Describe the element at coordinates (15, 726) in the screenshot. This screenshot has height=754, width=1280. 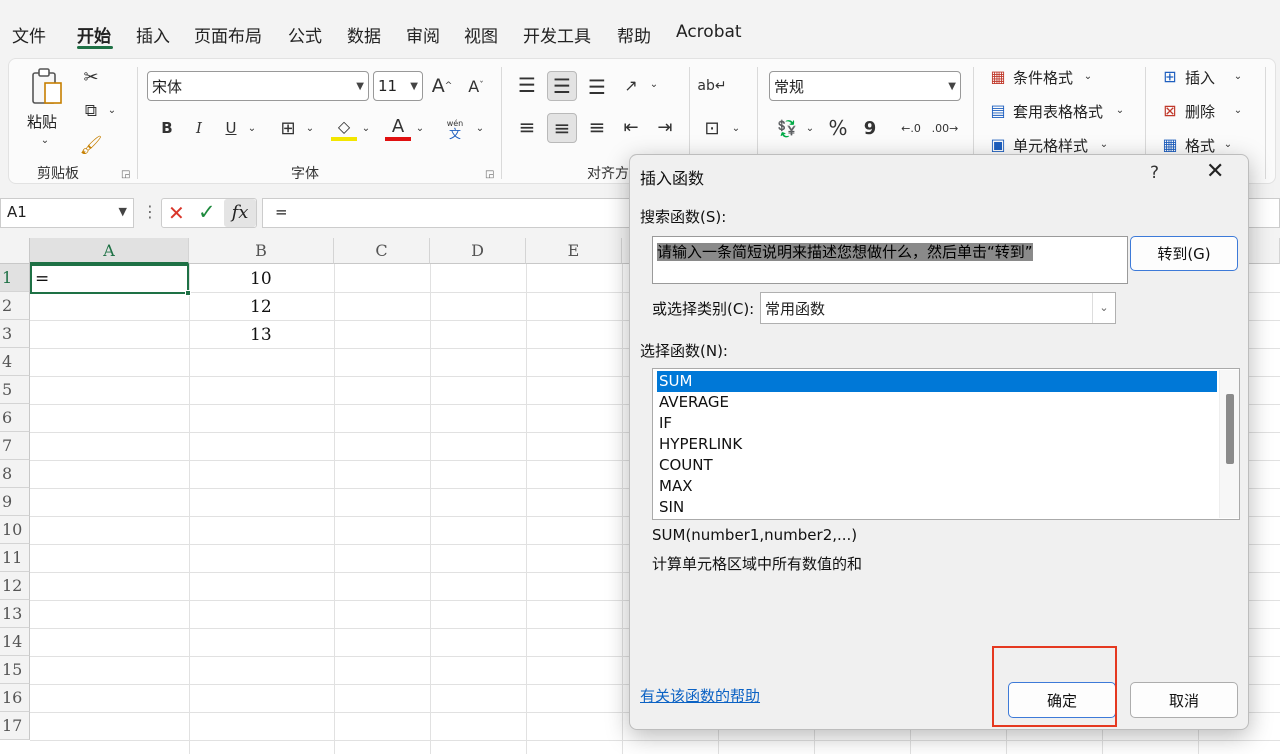
I see `row-header-17: 17` at that location.